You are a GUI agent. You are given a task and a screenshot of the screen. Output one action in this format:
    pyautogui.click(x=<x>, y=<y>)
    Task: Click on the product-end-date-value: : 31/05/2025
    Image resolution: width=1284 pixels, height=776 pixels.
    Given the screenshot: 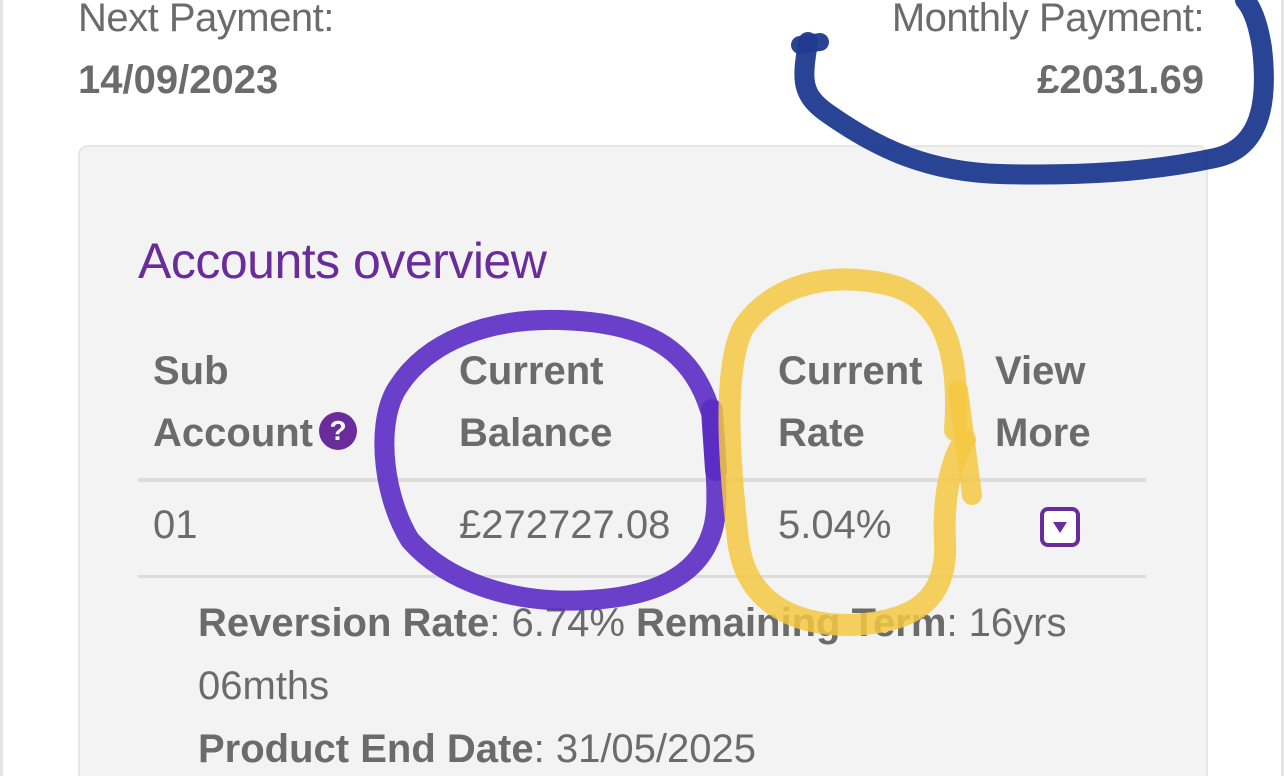 What is the action you would take?
    pyautogui.click(x=645, y=749)
    